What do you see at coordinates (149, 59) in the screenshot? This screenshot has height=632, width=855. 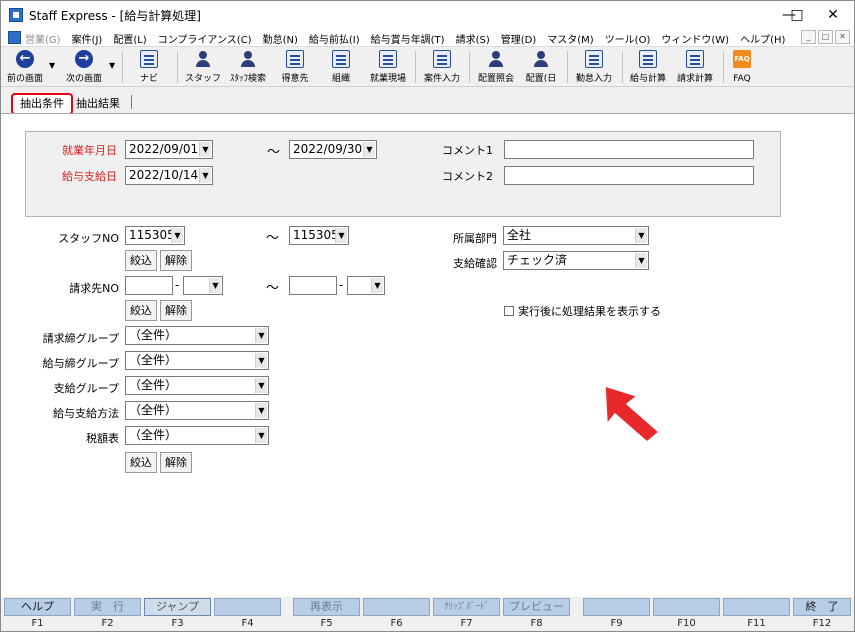 I see `navi-icon` at bounding box center [149, 59].